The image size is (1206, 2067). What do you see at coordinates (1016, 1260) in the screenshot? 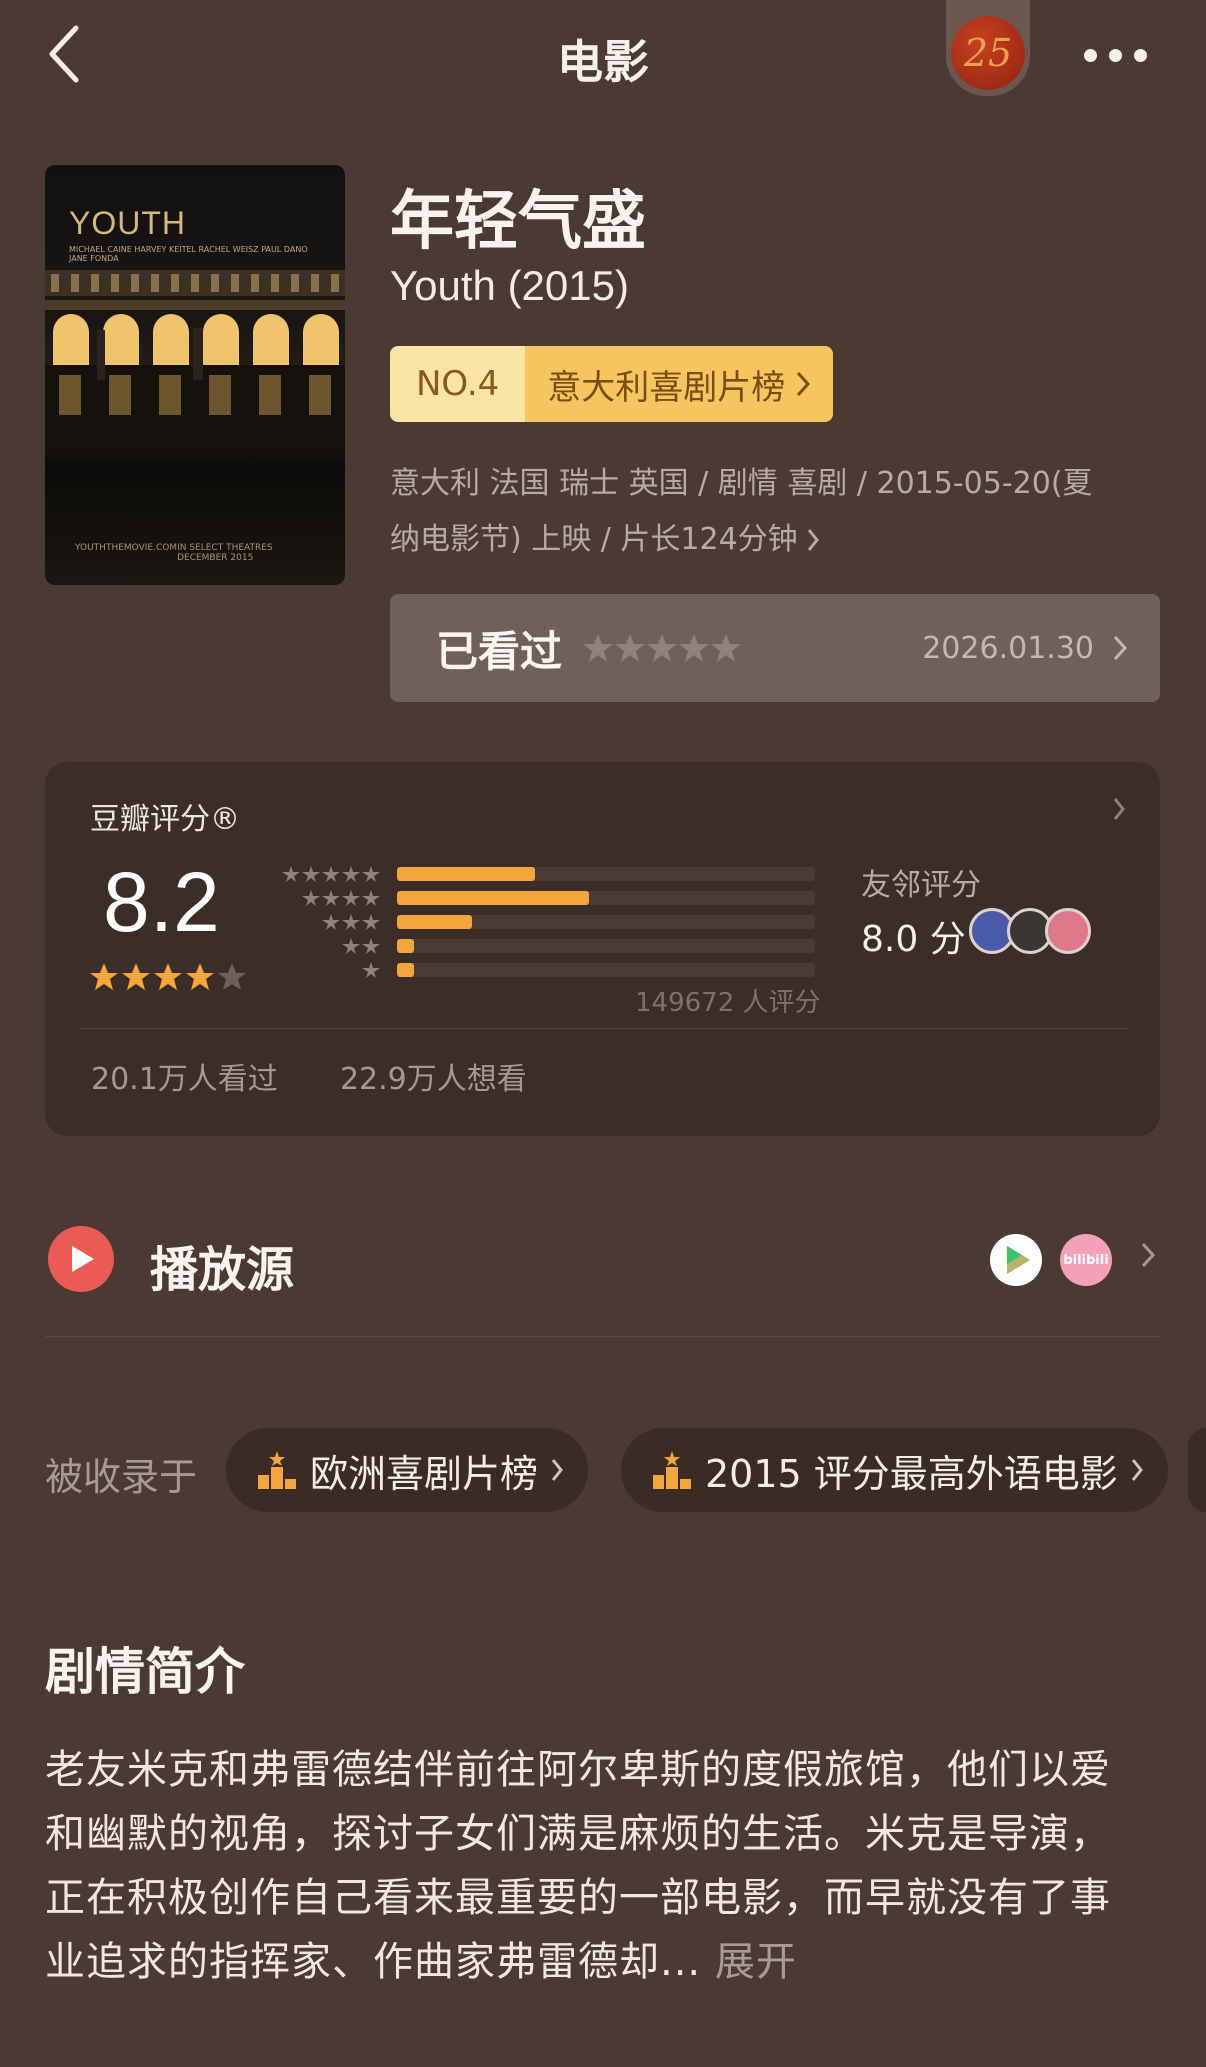
I see `tencent-video-icon` at bounding box center [1016, 1260].